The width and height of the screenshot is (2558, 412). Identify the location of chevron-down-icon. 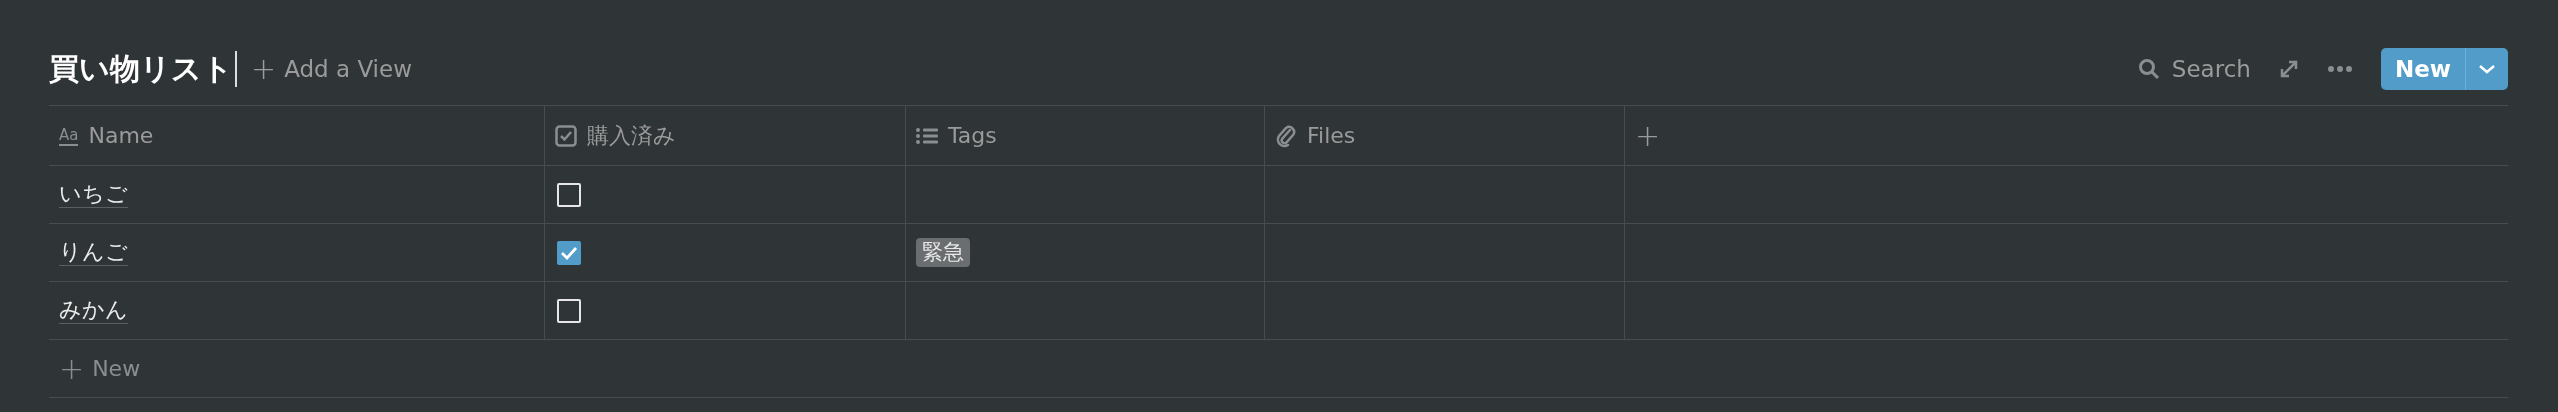
(2487, 69).